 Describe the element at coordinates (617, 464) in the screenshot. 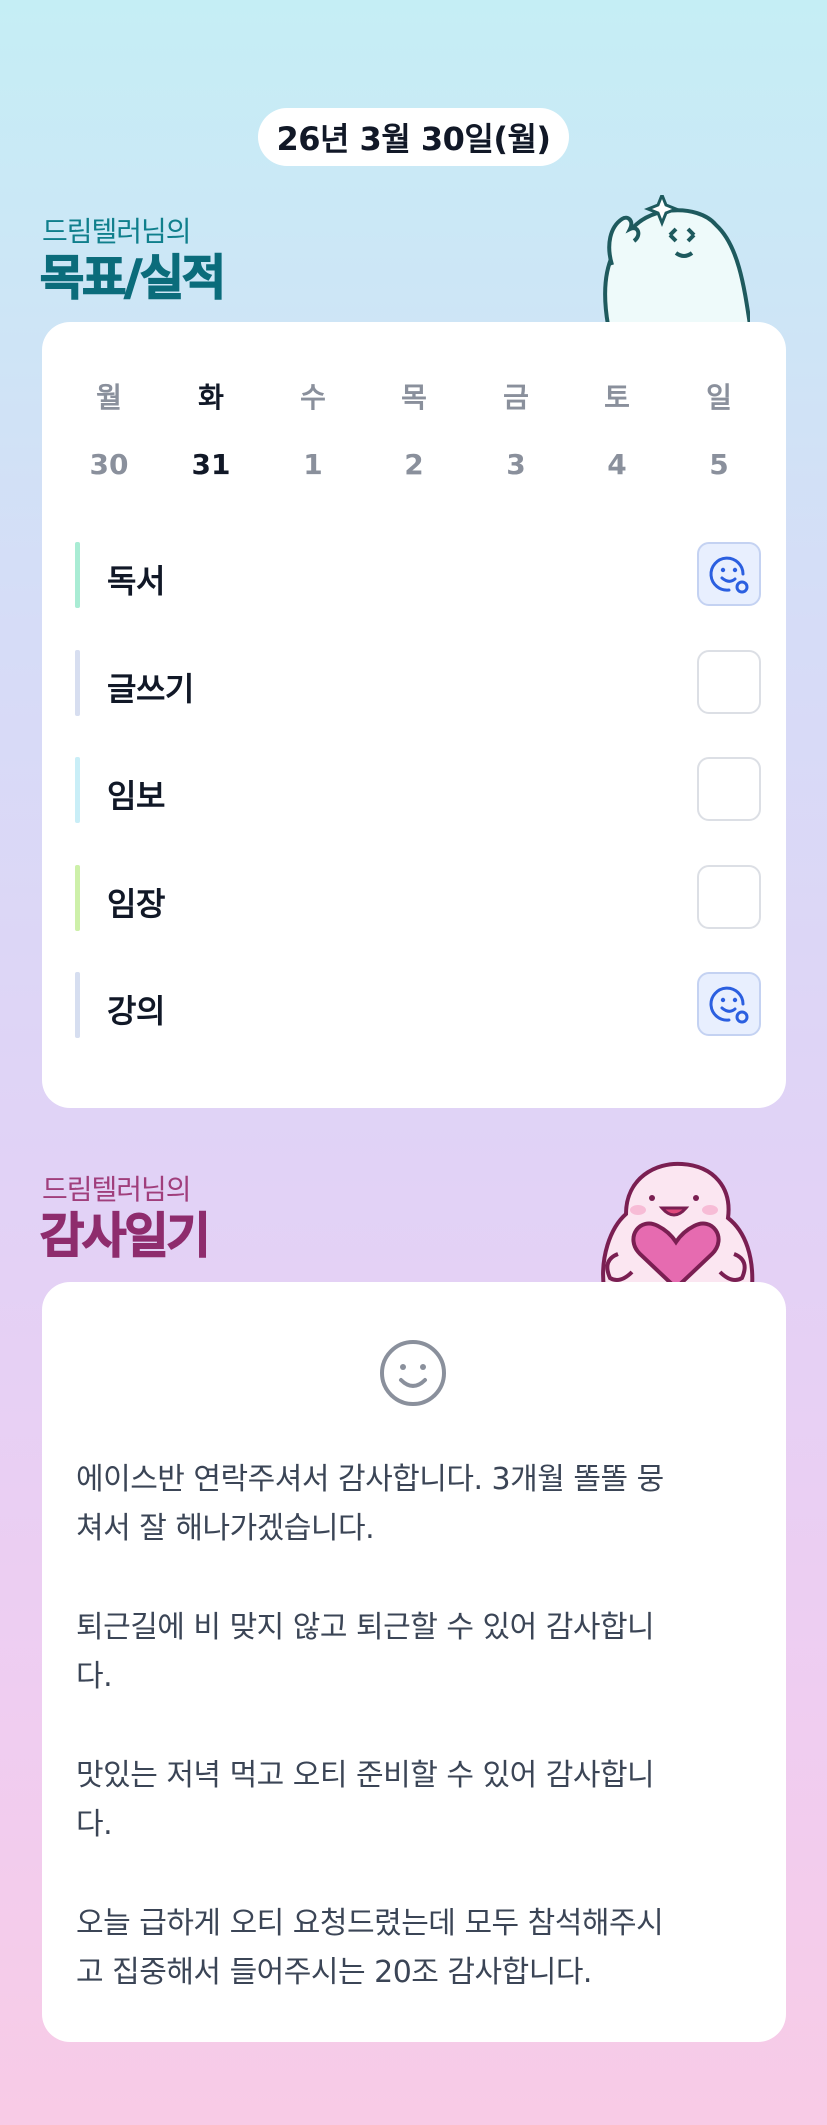

I see `date-4: 4` at that location.